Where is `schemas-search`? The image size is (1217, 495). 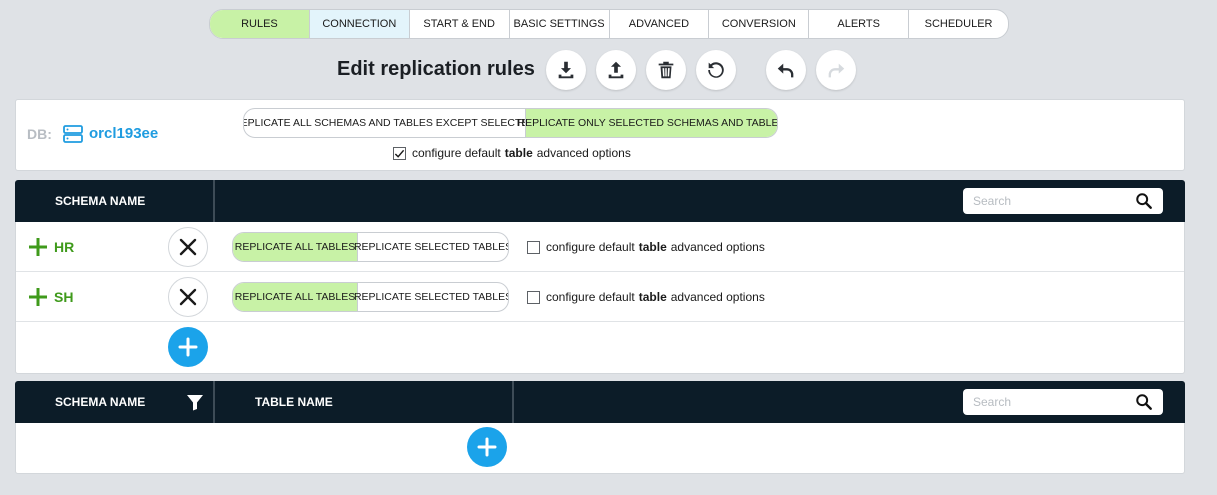
schemas-search is located at coordinates (1063, 201).